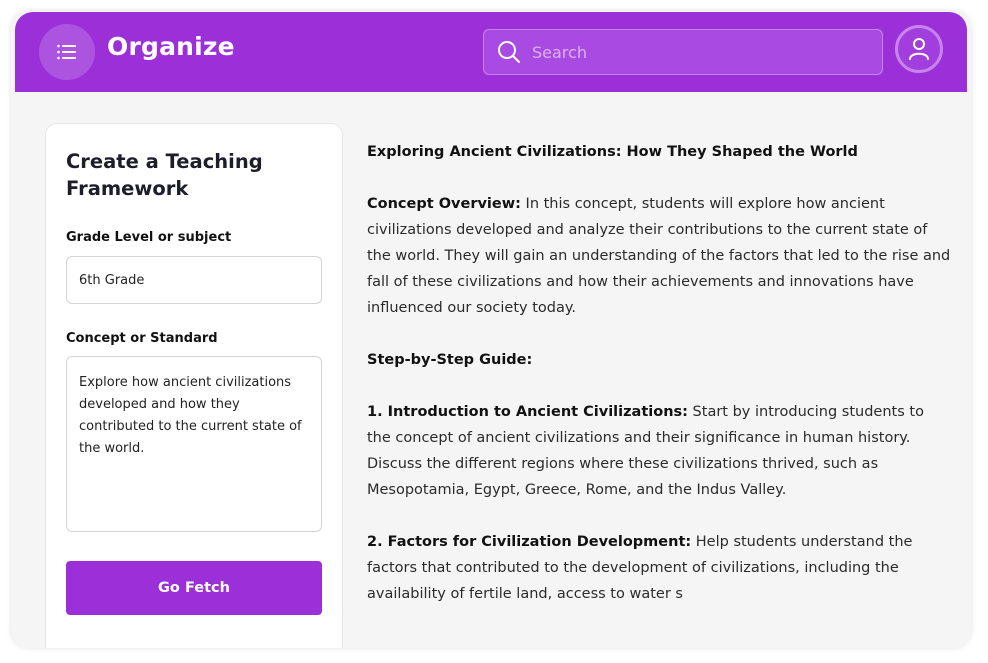 The image size is (988, 663). I want to click on search-bar, so click(683, 52).